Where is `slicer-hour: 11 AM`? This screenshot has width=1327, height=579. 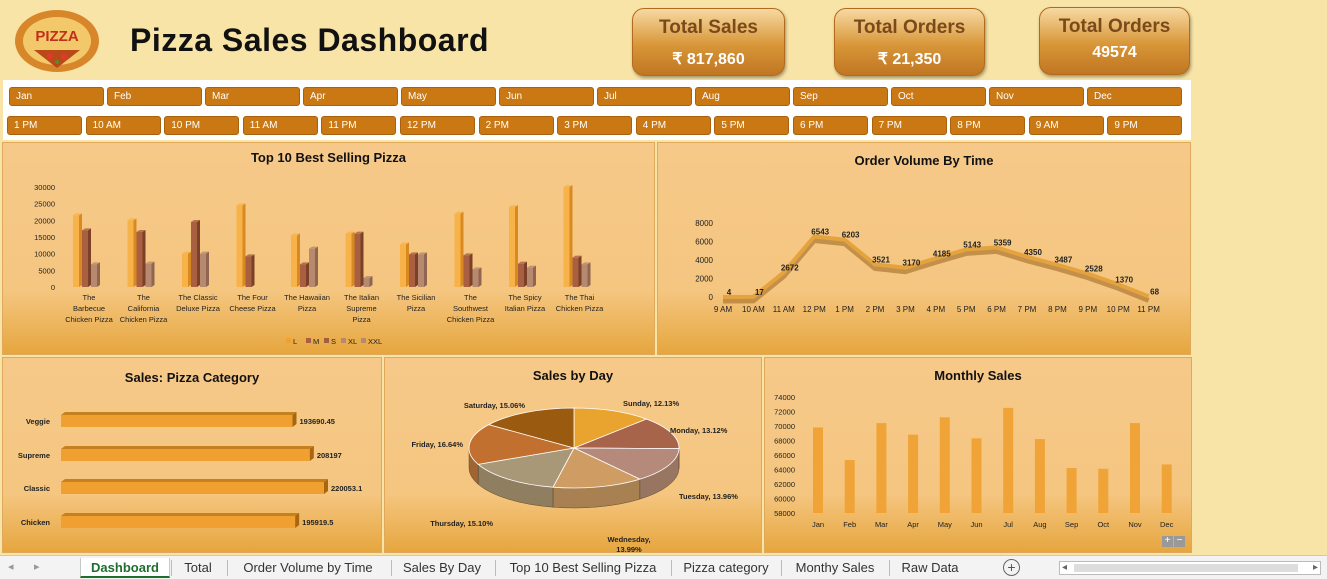 slicer-hour: 11 AM is located at coordinates (280, 125).